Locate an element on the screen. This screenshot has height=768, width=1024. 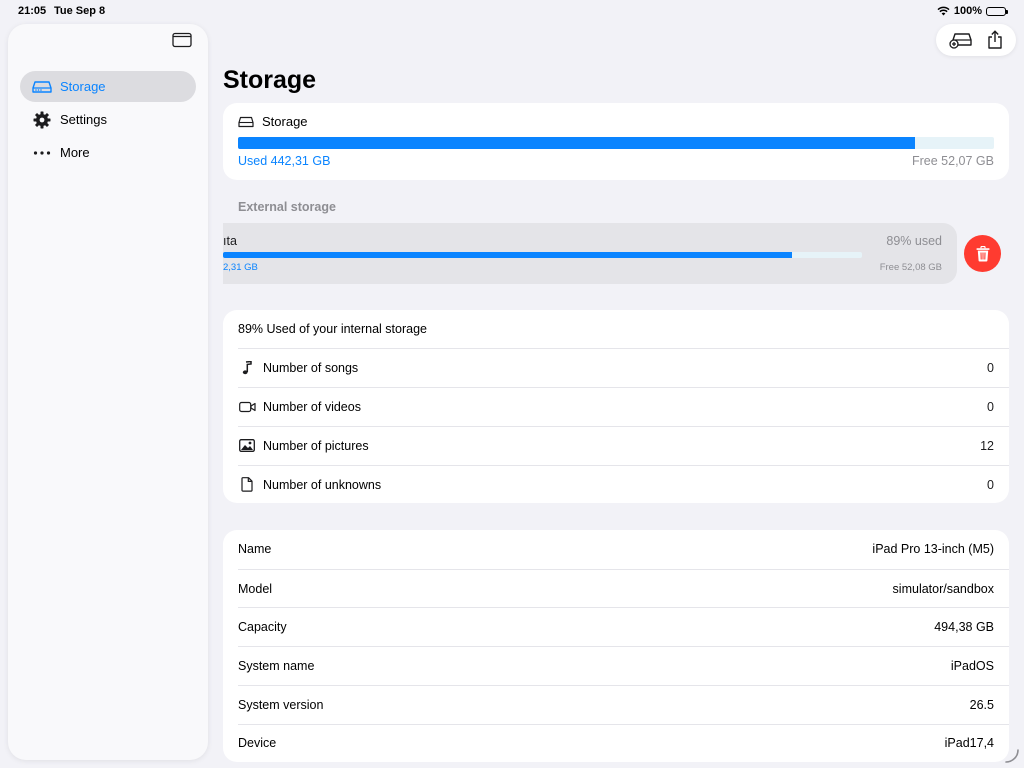
trash-icon is located at coordinates (982, 253).